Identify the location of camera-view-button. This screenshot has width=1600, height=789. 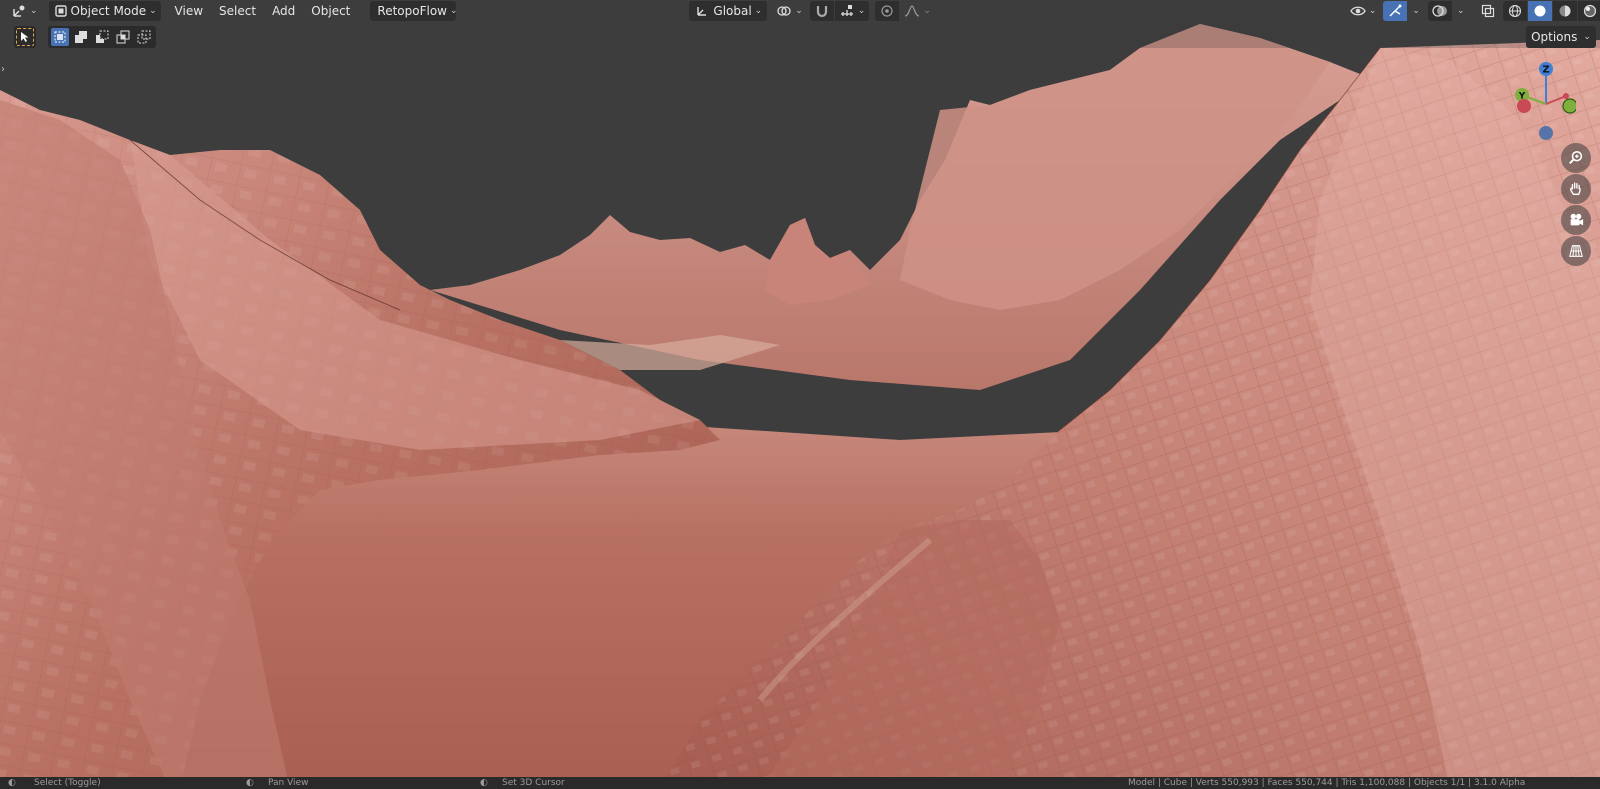
(1576, 220).